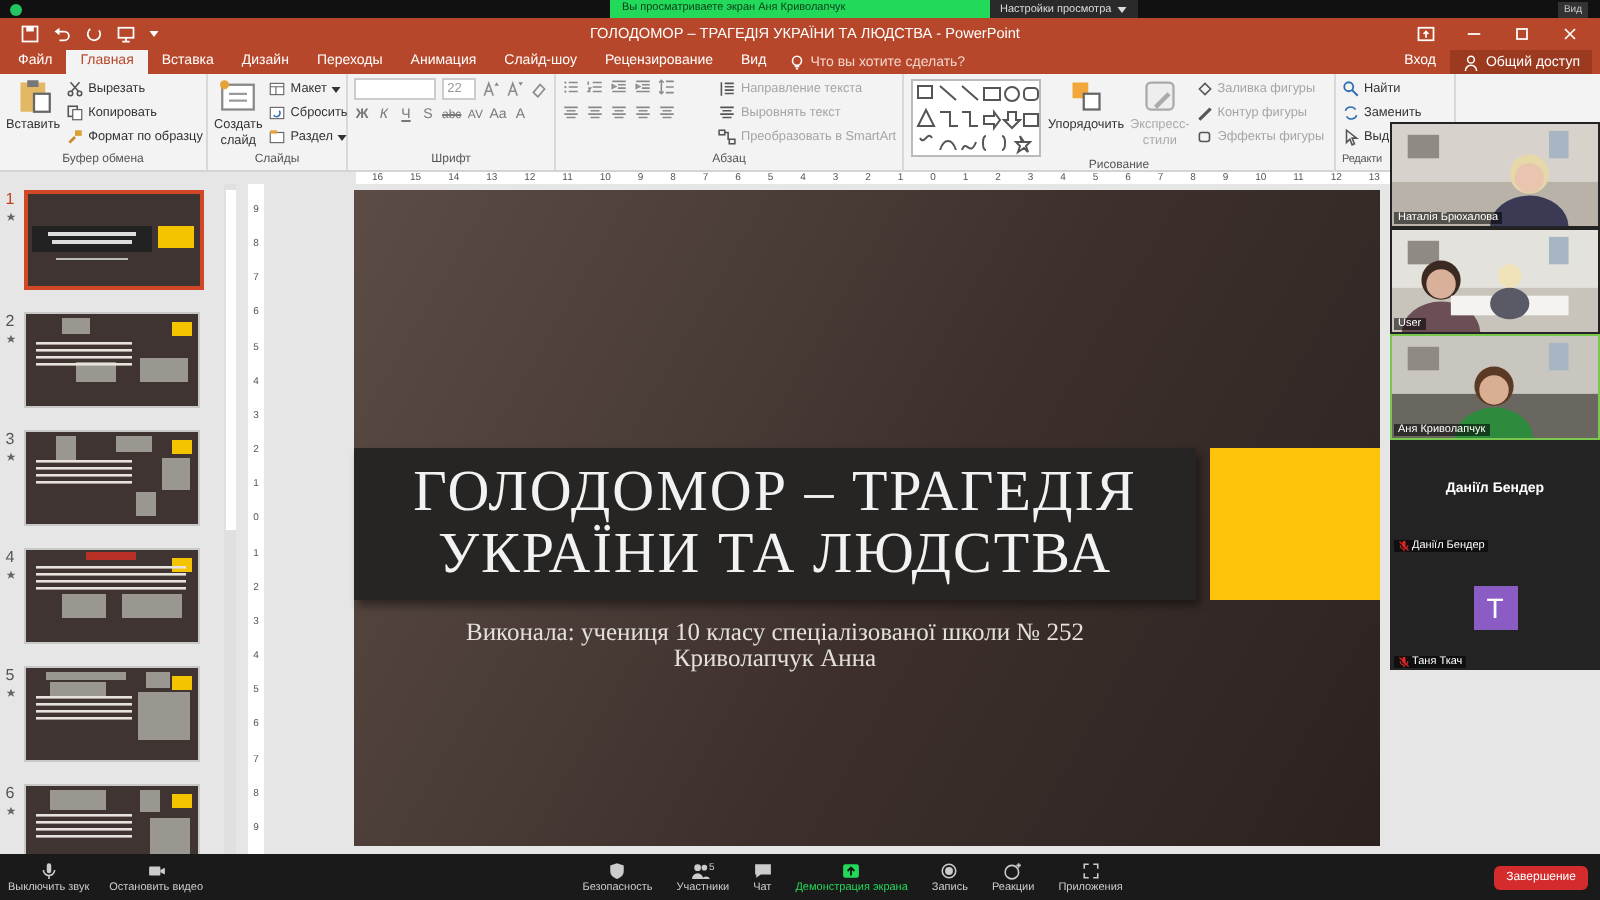 The width and height of the screenshot is (1600, 900). Describe the element at coordinates (75, 137) in the screenshot. I see `brush-icon` at that location.